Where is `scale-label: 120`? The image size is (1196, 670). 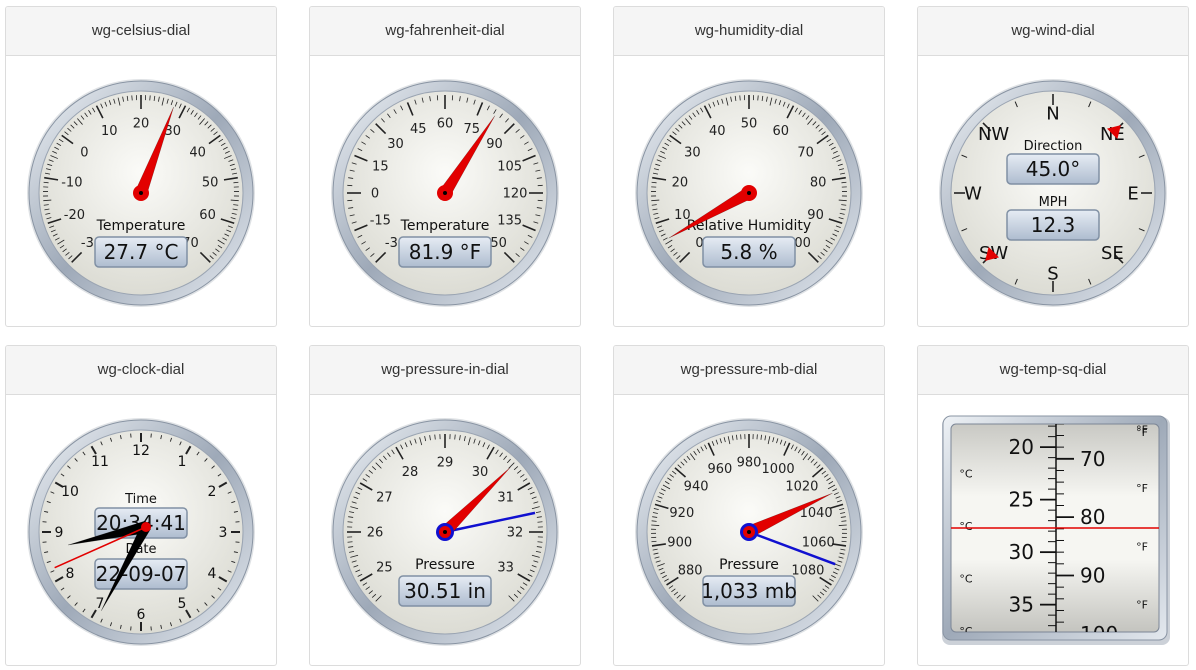 scale-label: 120 is located at coordinates (515, 194).